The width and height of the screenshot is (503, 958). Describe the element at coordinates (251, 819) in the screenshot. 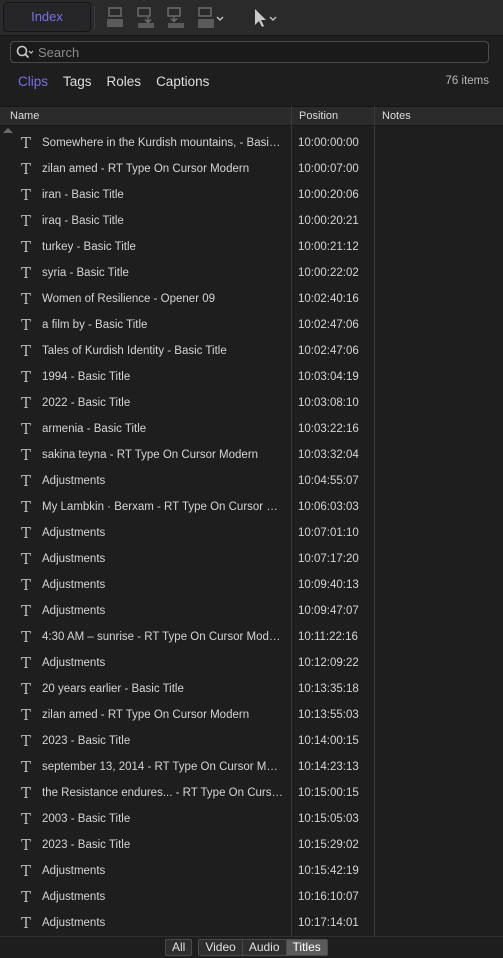

I see `table-row: T 2003 - Basic Title 10:15:05:03` at that location.